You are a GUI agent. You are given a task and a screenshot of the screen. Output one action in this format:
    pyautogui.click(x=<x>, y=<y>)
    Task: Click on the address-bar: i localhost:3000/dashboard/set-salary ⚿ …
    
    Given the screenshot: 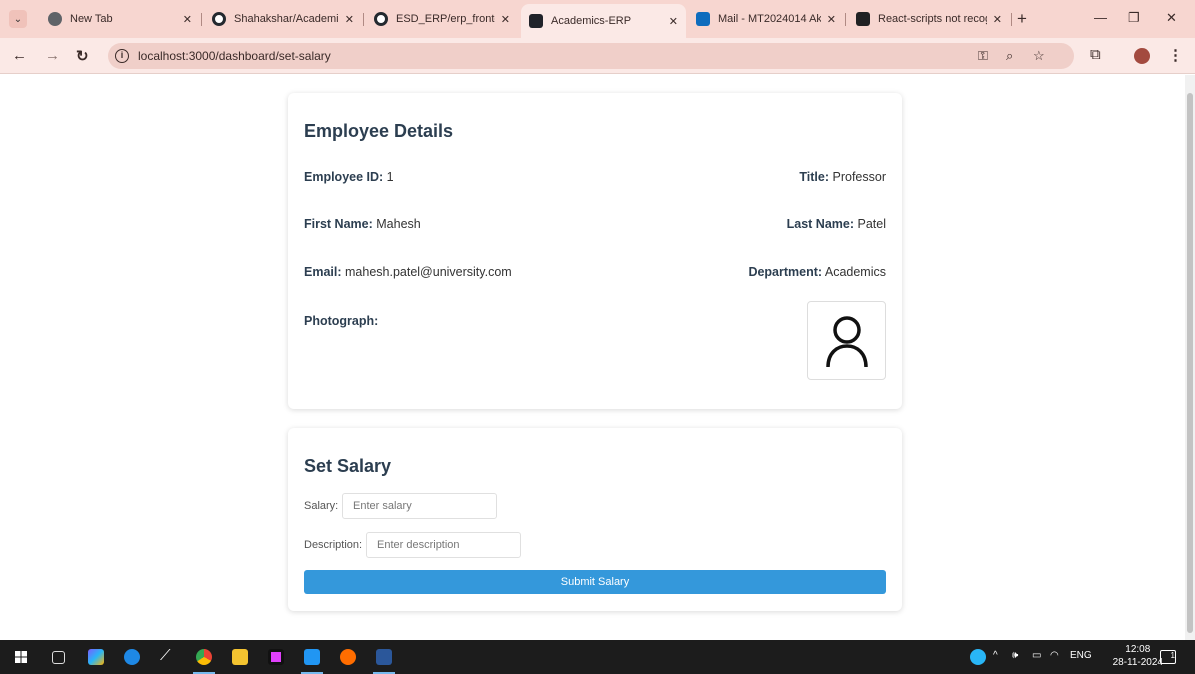 What is the action you would take?
    pyautogui.click(x=591, y=56)
    